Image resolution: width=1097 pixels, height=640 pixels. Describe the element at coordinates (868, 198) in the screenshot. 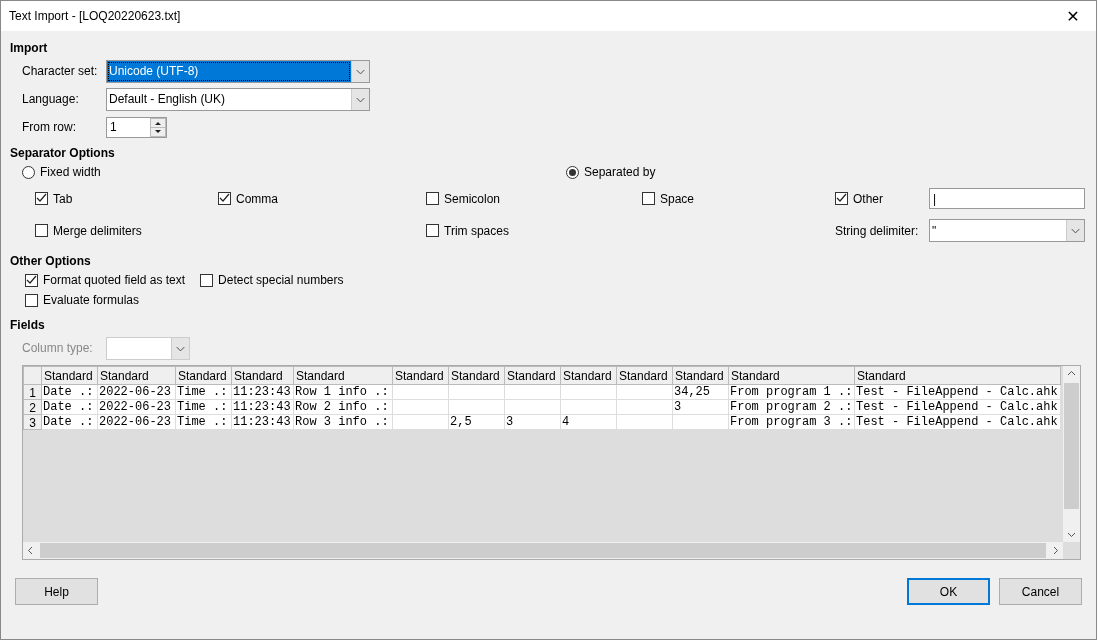

I see `checkbox-label: Other` at that location.